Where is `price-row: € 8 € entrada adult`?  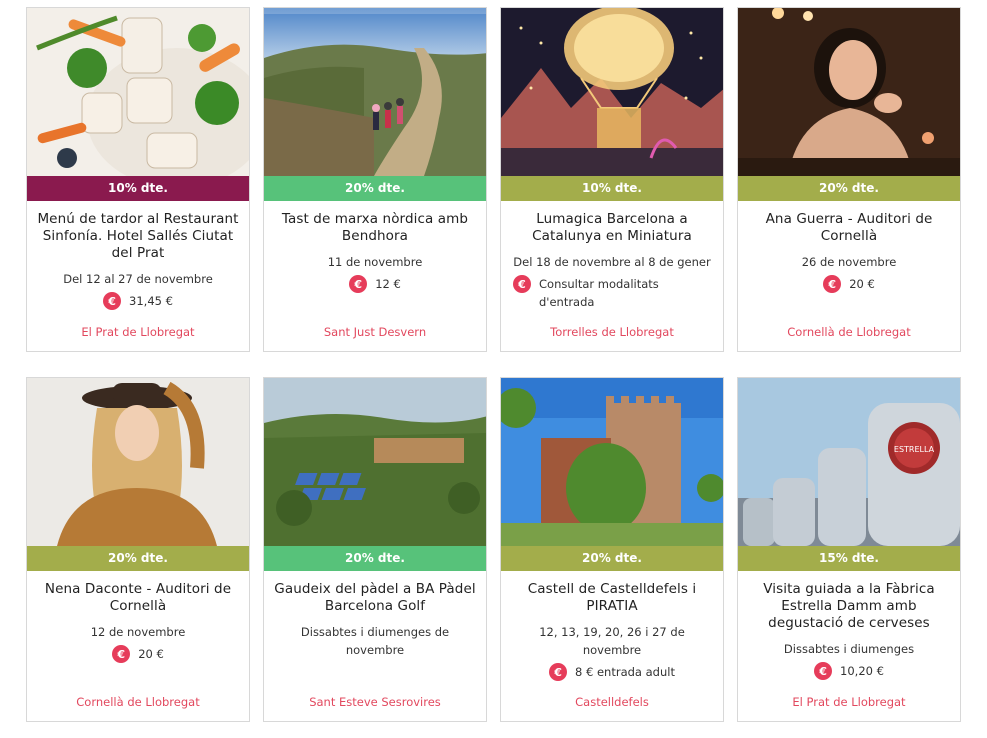 price-row: € 8 € entrada adult is located at coordinates (612, 672).